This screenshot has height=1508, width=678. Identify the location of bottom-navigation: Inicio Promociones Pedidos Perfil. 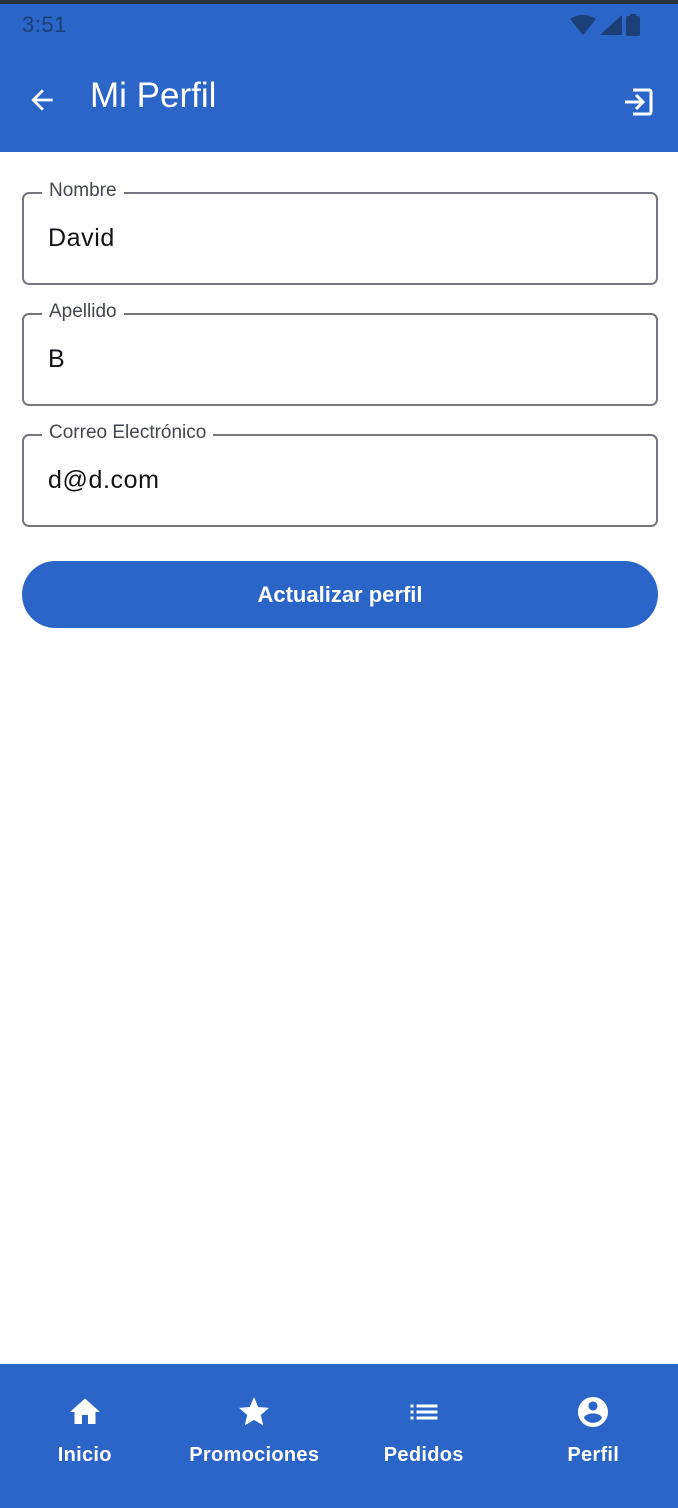
(339, 1436).